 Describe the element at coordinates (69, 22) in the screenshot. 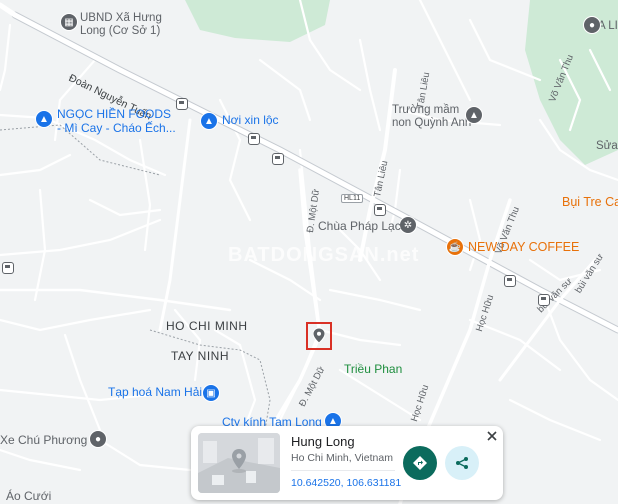

I see `government-pin-icon: ▦` at that location.